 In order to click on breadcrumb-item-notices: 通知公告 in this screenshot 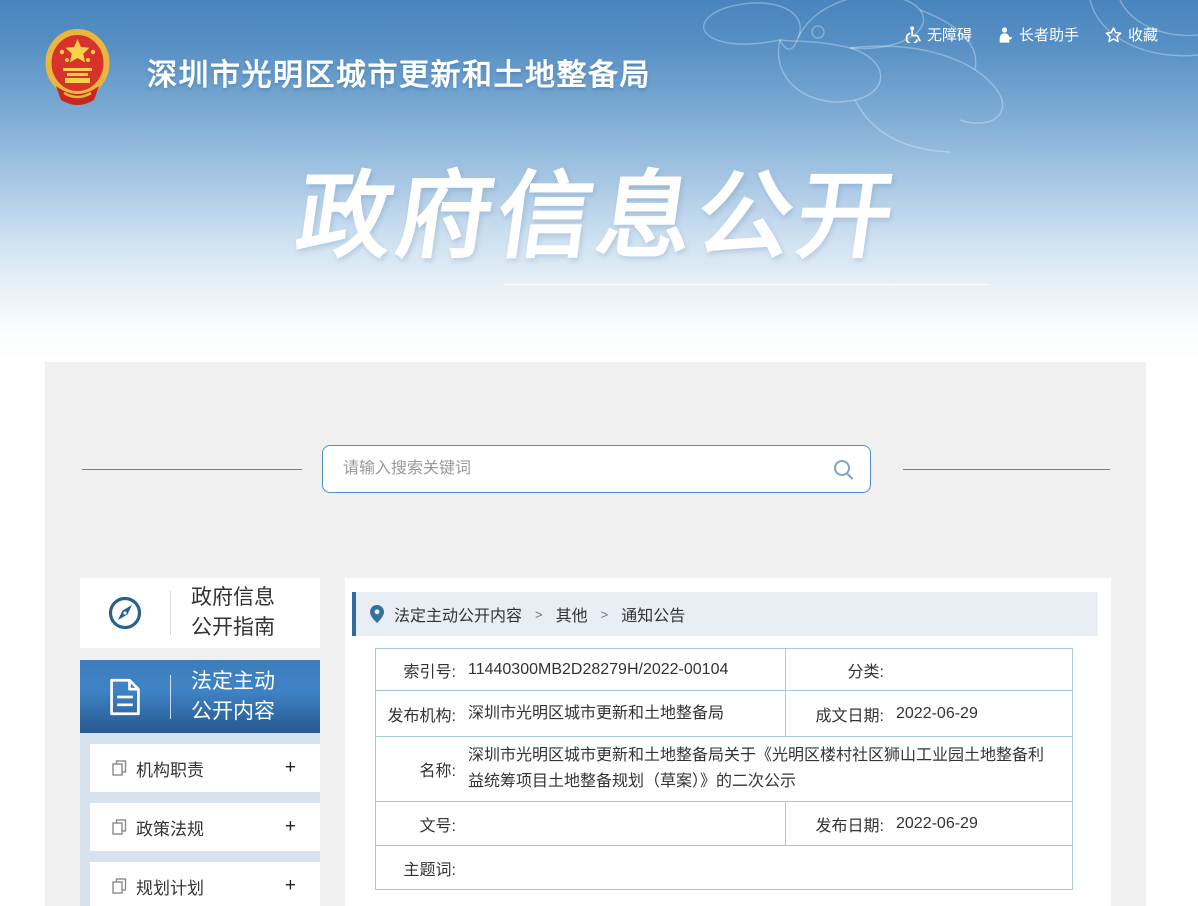, I will do `click(653, 614)`.